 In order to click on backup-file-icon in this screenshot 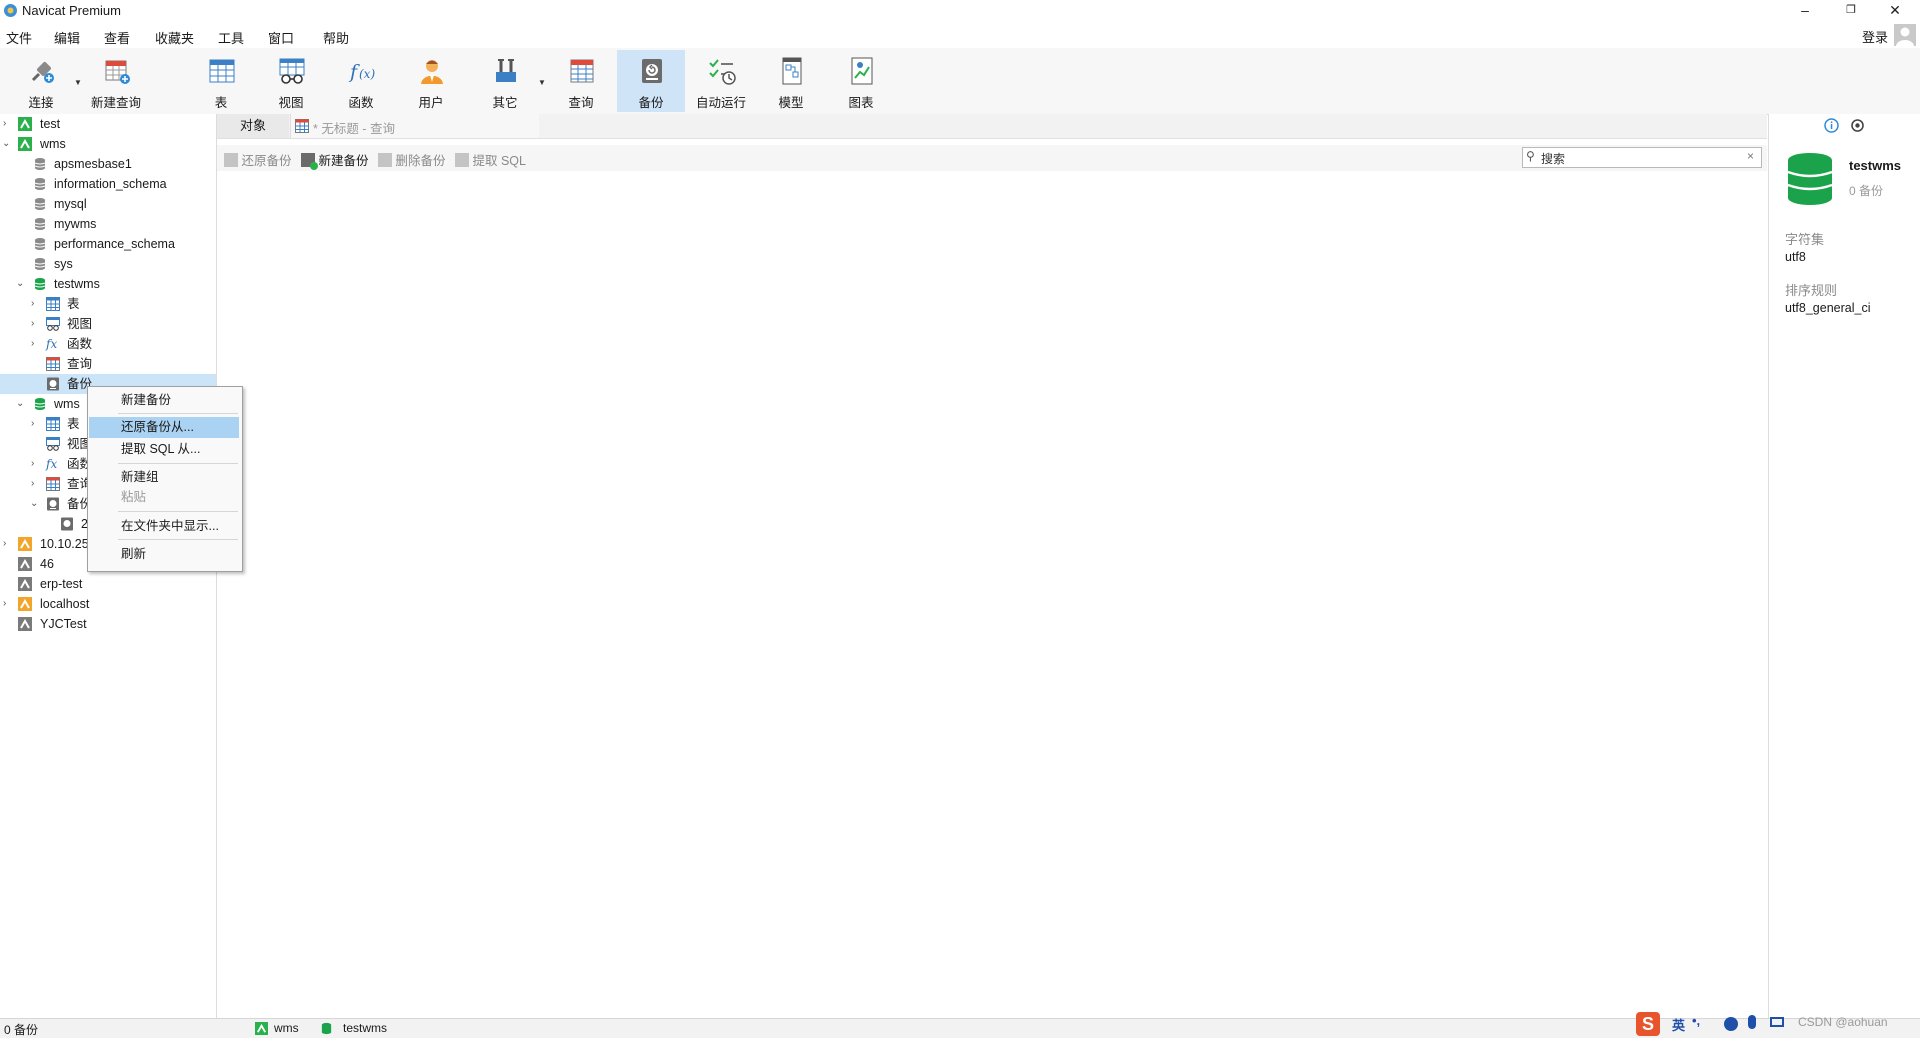, I will do `click(67, 524)`.